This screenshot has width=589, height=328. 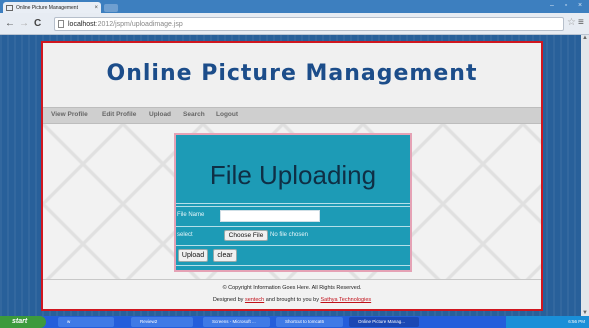 What do you see at coordinates (37, 24) in the screenshot?
I see `reload-icon: C` at bounding box center [37, 24].